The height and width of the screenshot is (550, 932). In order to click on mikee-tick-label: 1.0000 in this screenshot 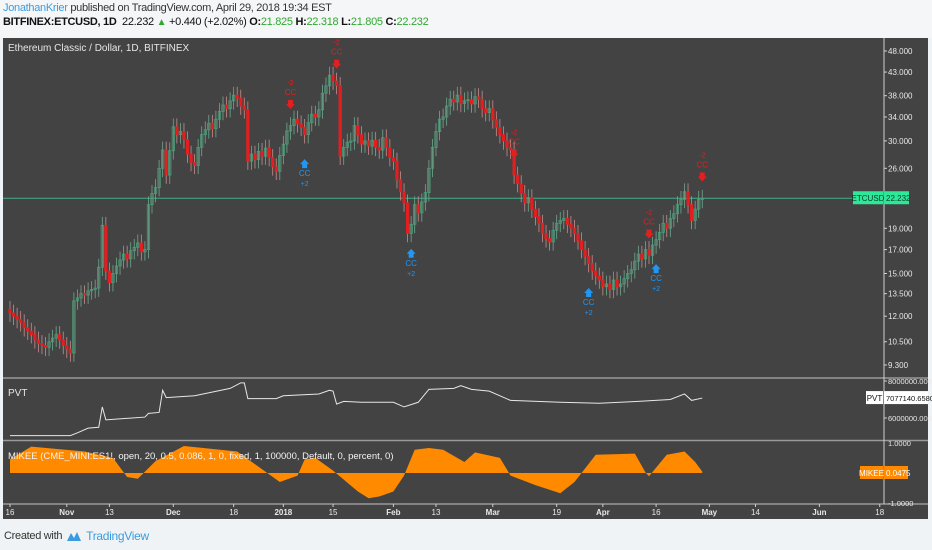, I will do `click(899, 443)`.